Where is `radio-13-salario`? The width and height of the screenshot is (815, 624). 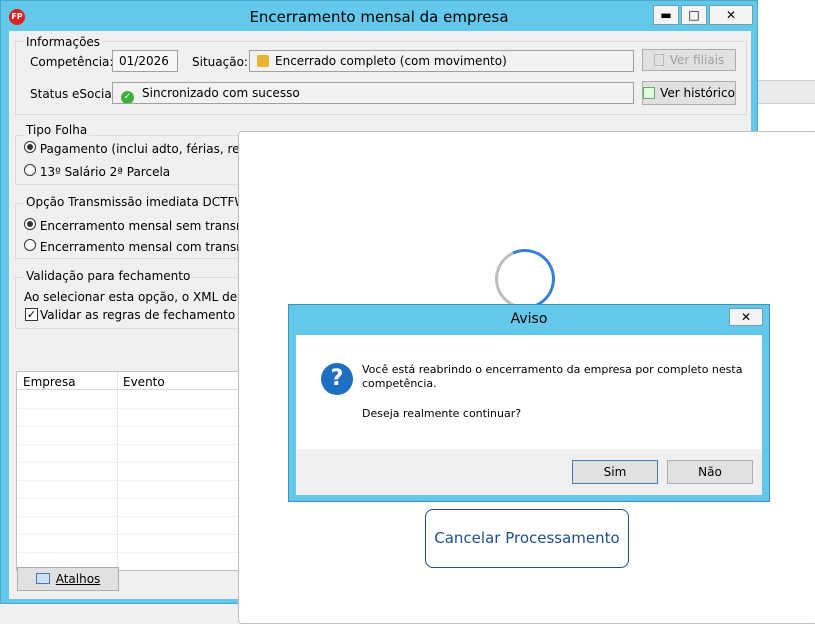 radio-13-salario is located at coordinates (30, 170).